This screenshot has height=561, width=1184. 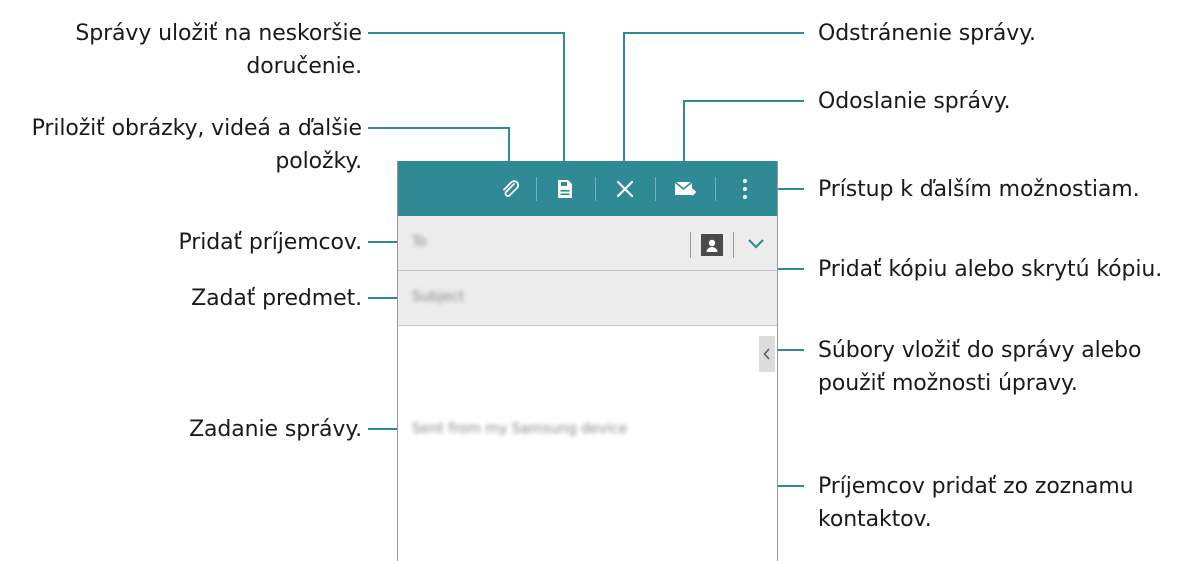 I want to click on more-vertical-icon, so click(x=745, y=188).